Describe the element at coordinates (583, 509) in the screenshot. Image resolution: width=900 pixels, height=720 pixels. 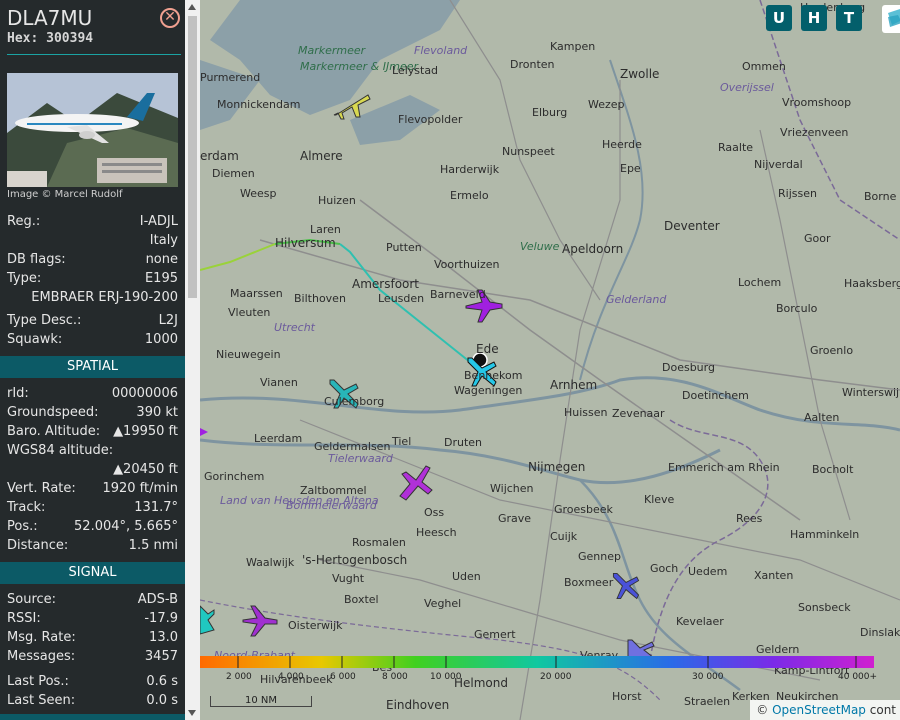
I see `place-label: Groesbeek` at that location.